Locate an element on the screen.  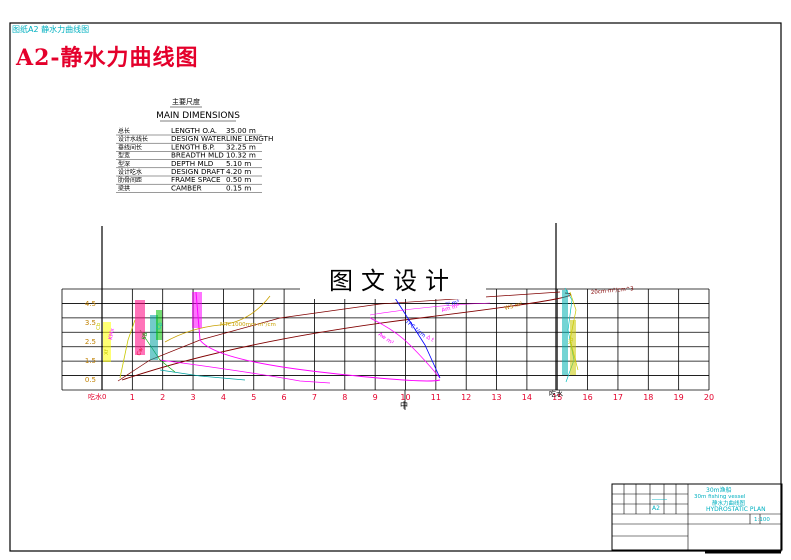
x-tick-label: 16 is located at coordinates (588, 397).